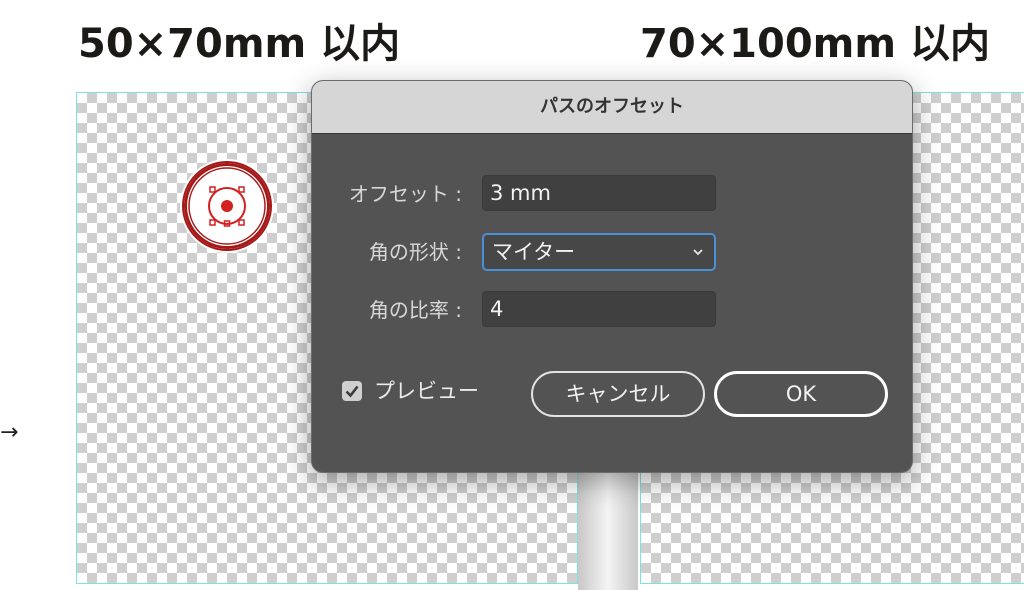  I want to click on dialog-title: パスのオフセット, so click(612, 107).